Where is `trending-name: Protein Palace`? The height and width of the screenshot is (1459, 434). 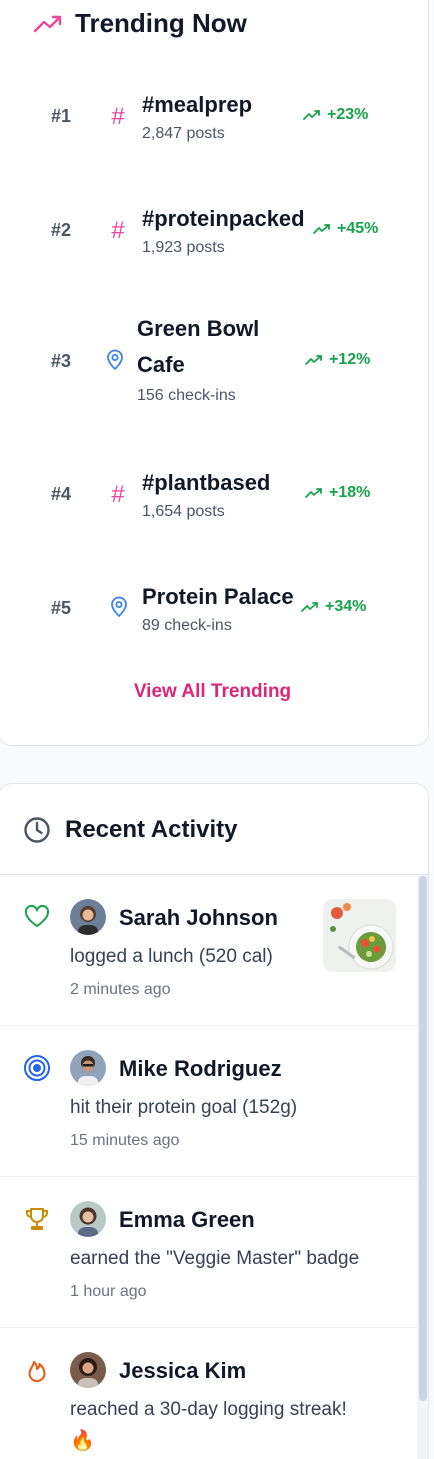 trending-name: Protein Palace is located at coordinates (218, 596).